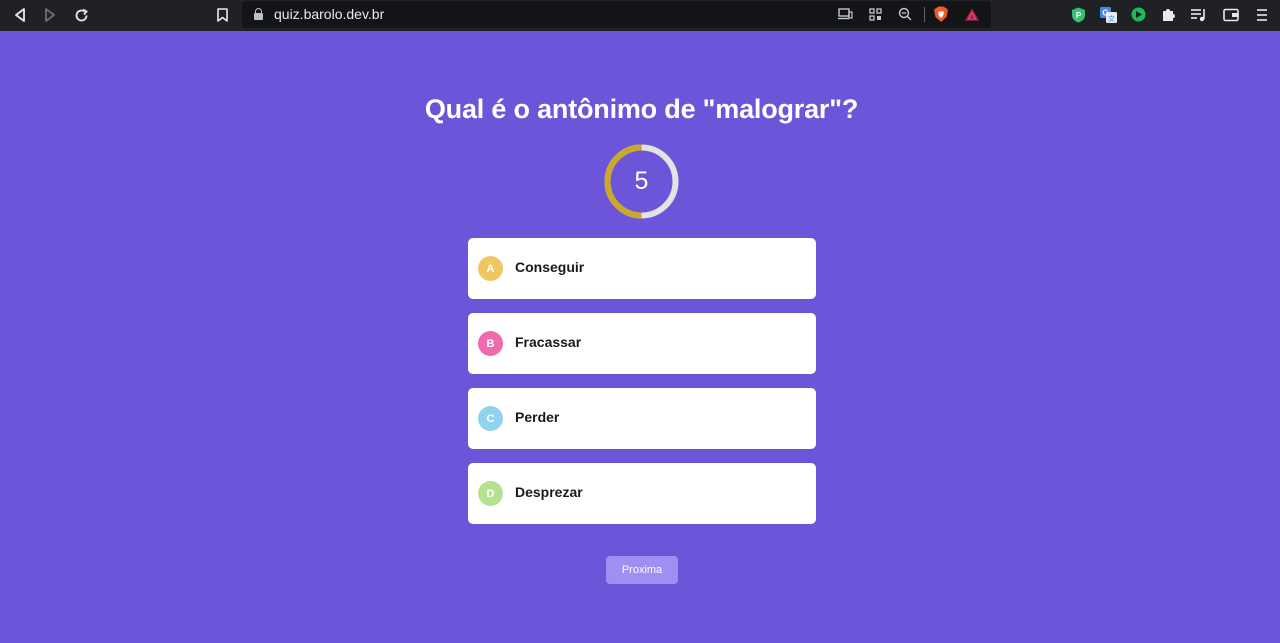 The width and height of the screenshot is (1280, 643). I want to click on qr-code-icon, so click(875, 14).